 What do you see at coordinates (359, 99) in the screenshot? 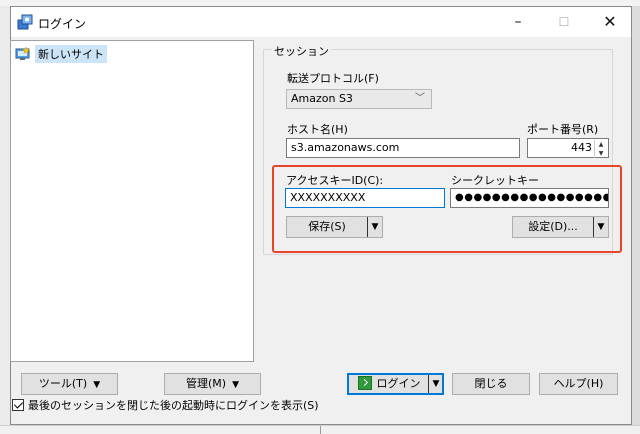
I see `protocol-select: Amazon S3 ﹀` at bounding box center [359, 99].